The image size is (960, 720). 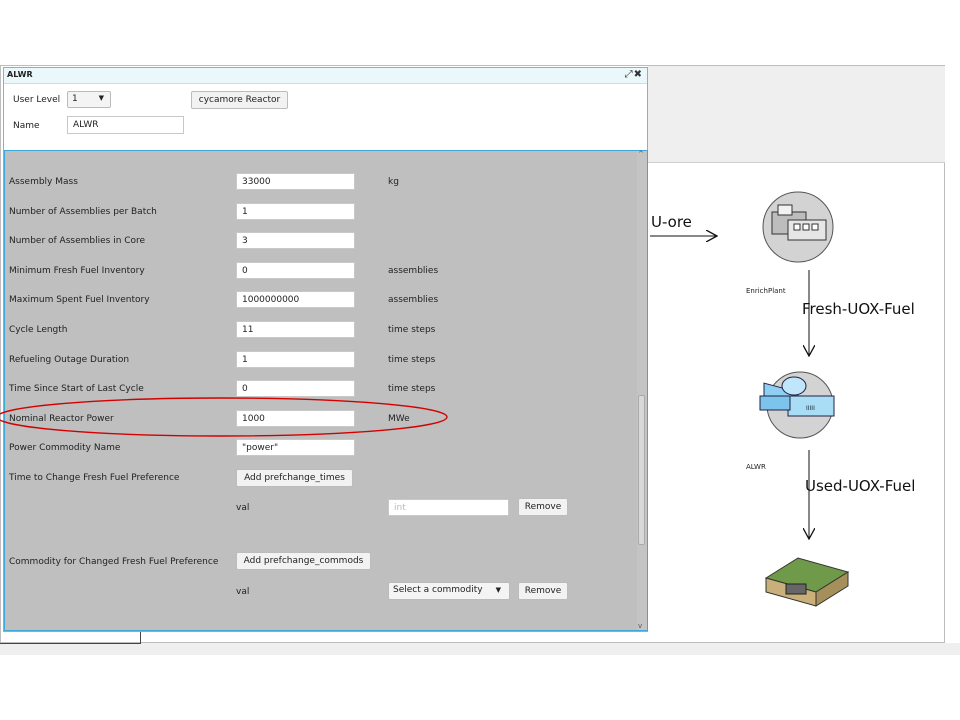 I want to click on scroll-down-icon: v, so click(x=640, y=626).